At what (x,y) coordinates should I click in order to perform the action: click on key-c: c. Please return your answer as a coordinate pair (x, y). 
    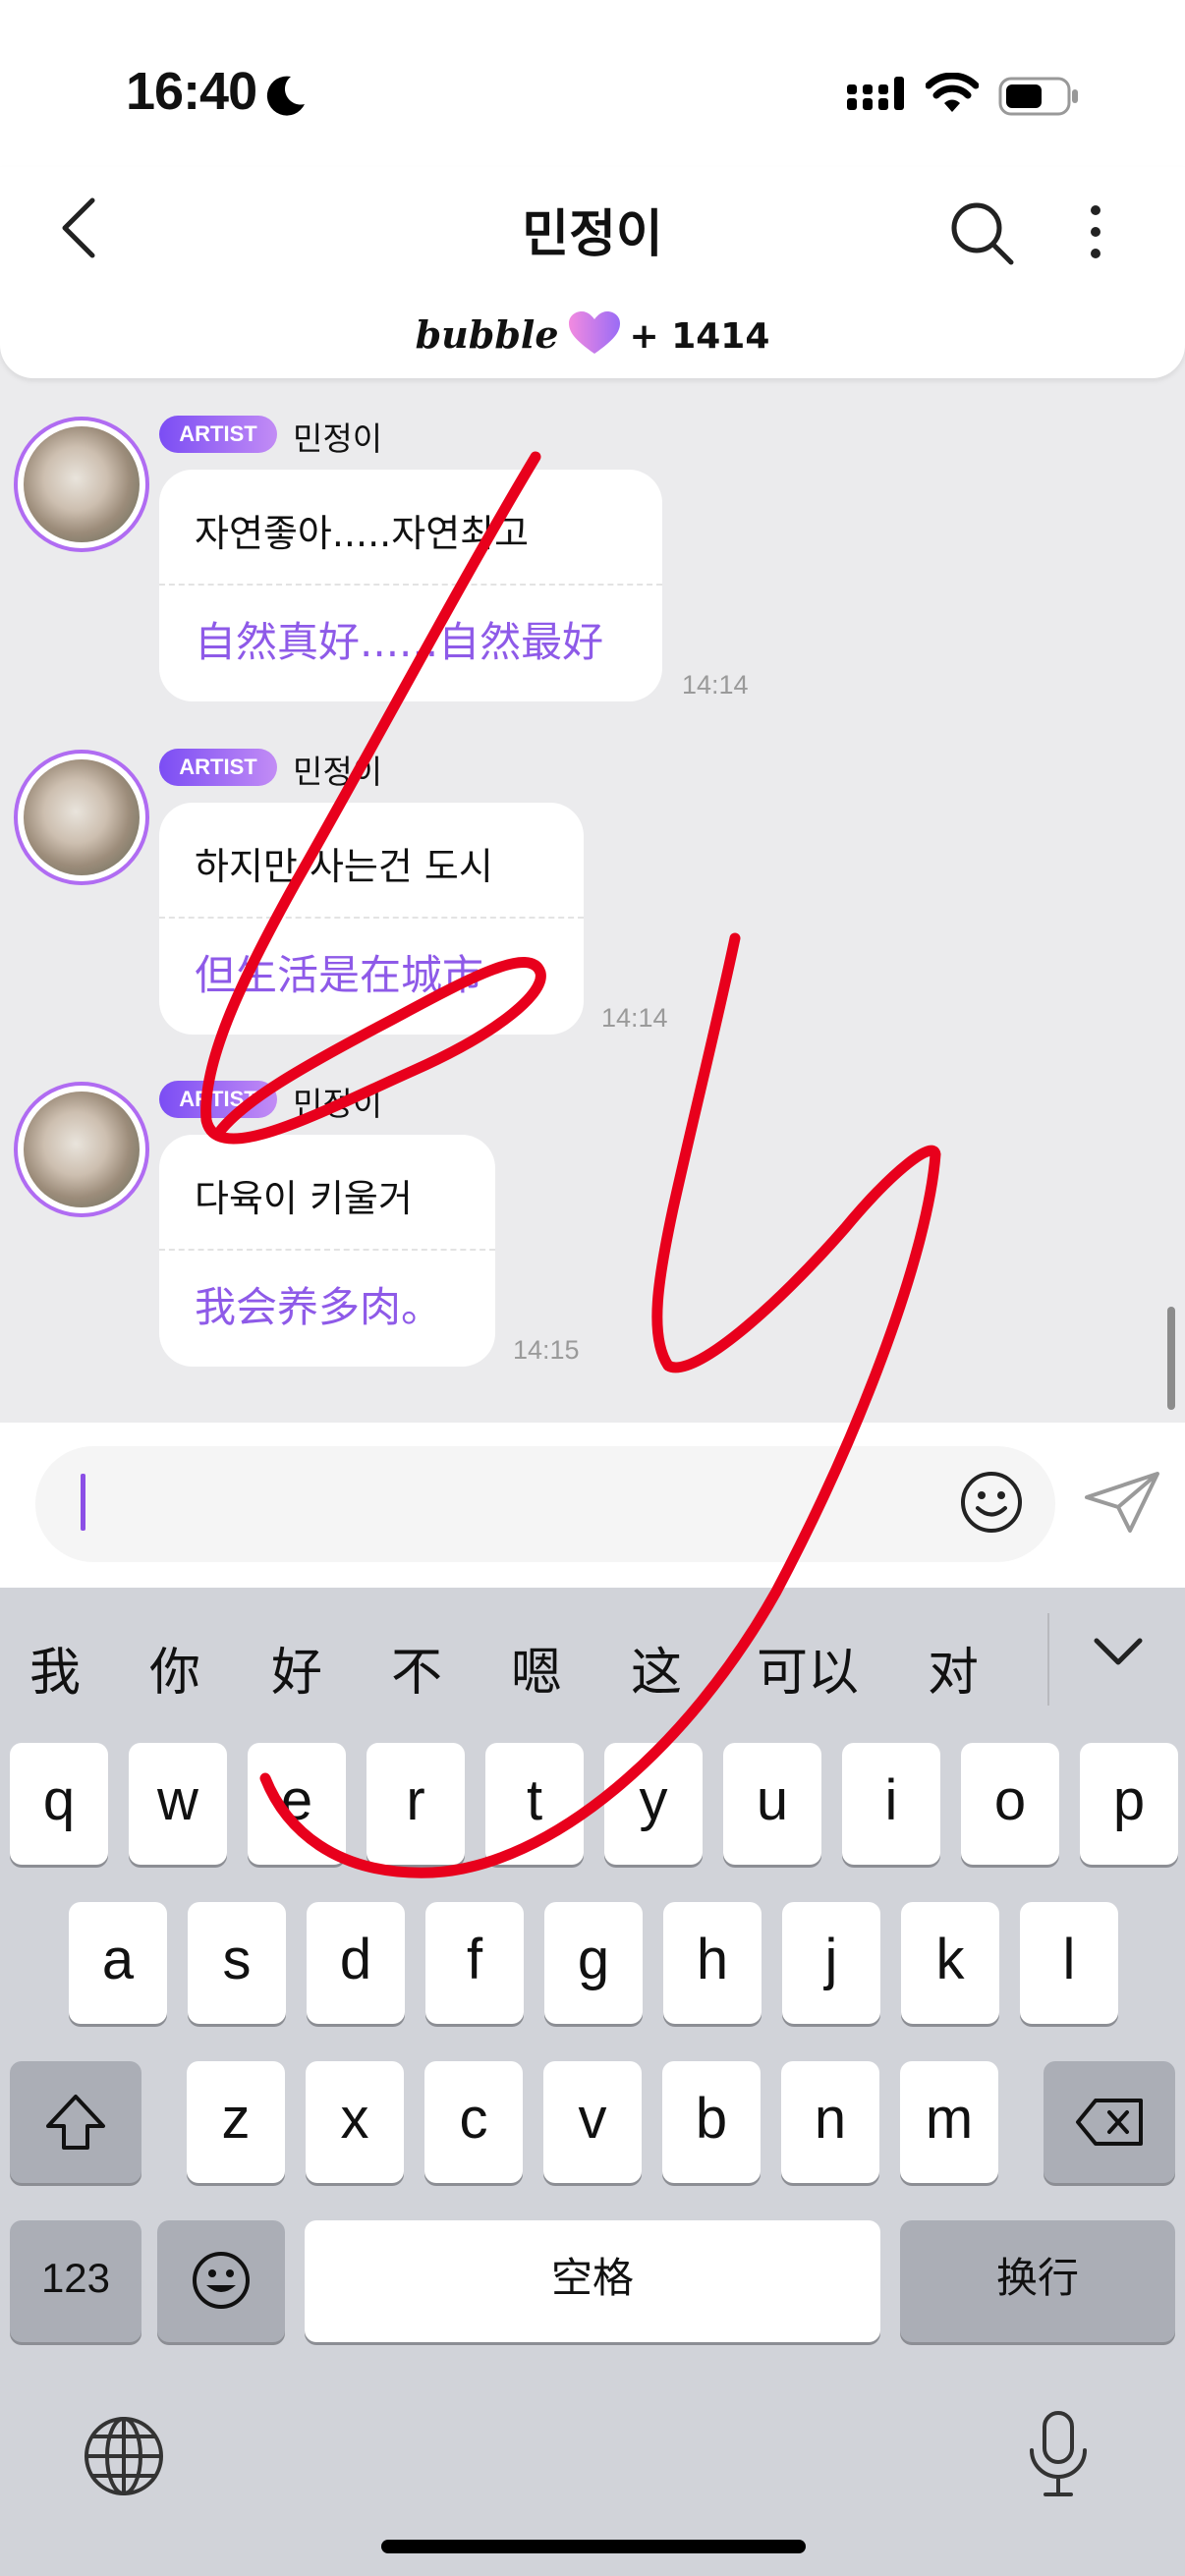
    Looking at the image, I should click on (474, 2122).